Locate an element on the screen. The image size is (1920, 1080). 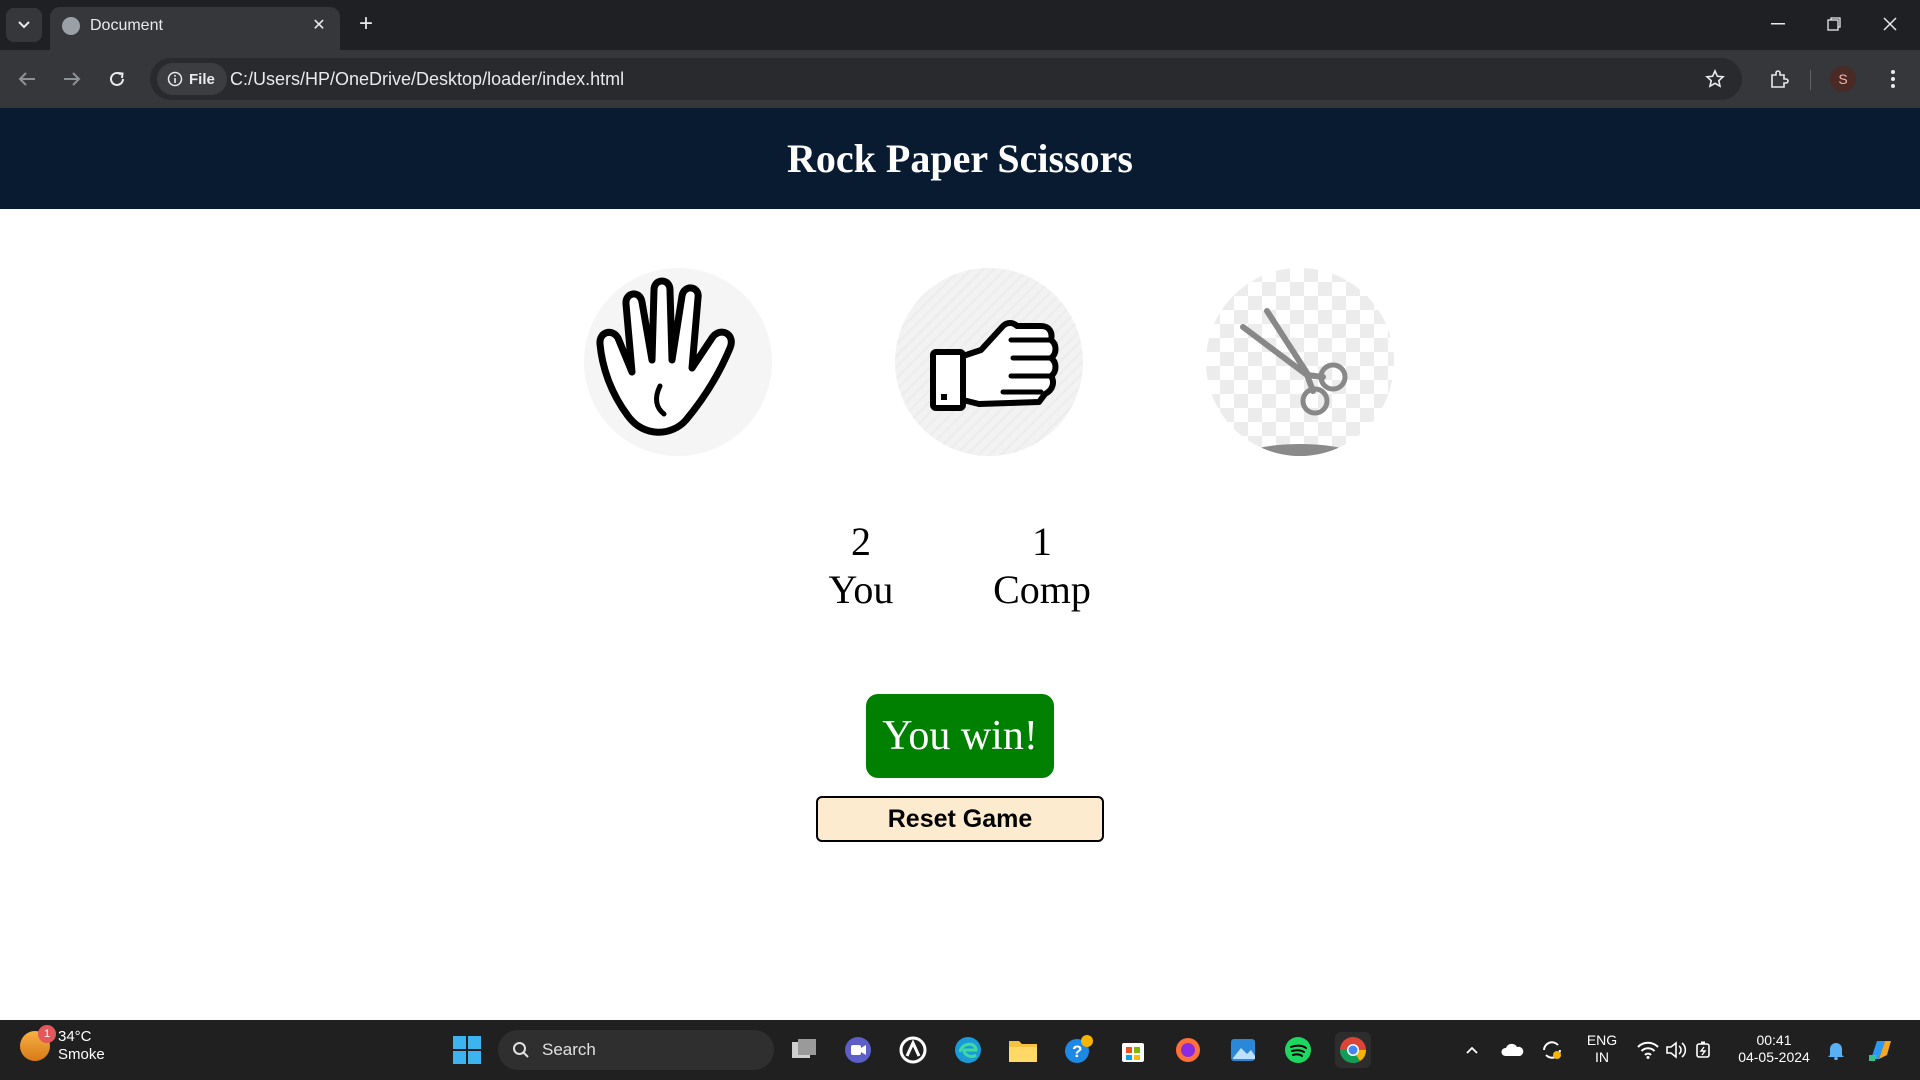
minimize-icon is located at coordinates (1778, 24).